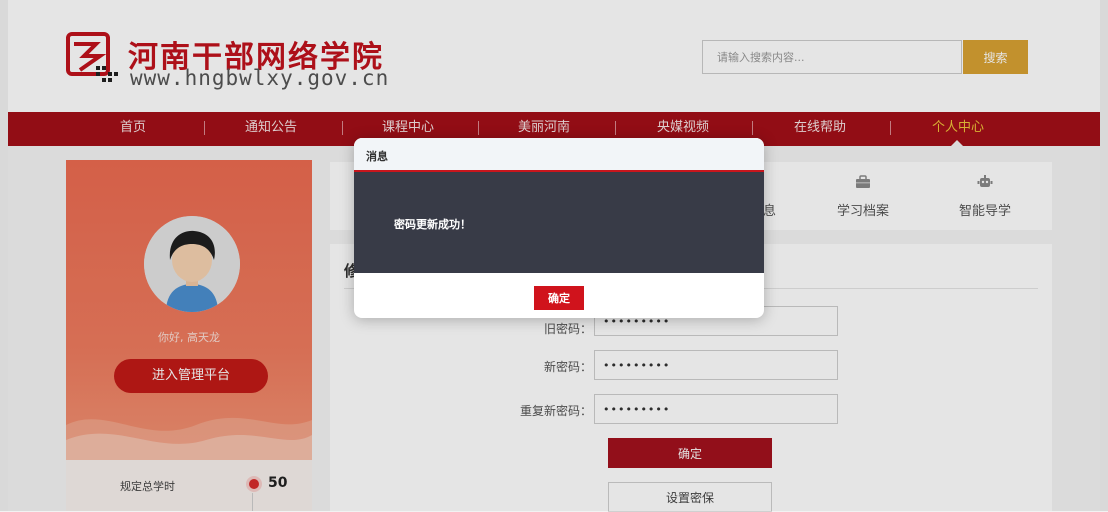  Describe the element at coordinates (432, 224) in the screenshot. I see `dialog-message: 密码更新成功！` at that location.